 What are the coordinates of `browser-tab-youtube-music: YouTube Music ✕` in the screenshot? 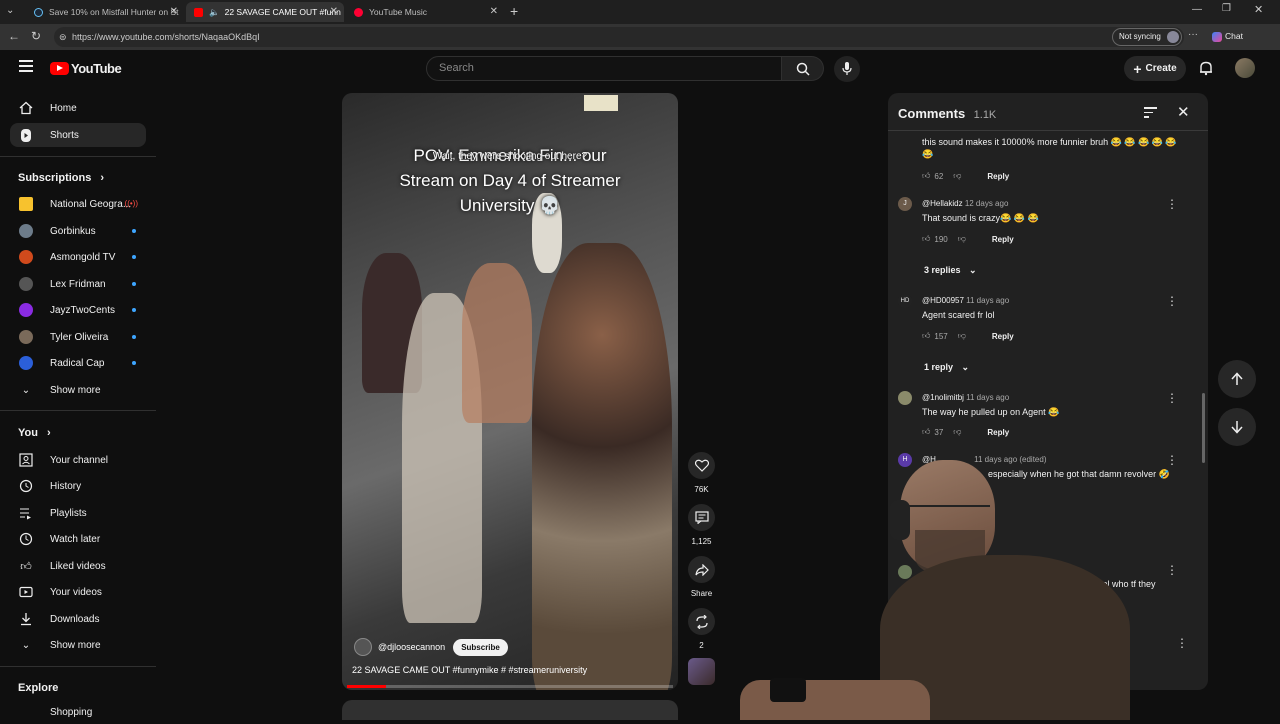 It's located at (425, 12).